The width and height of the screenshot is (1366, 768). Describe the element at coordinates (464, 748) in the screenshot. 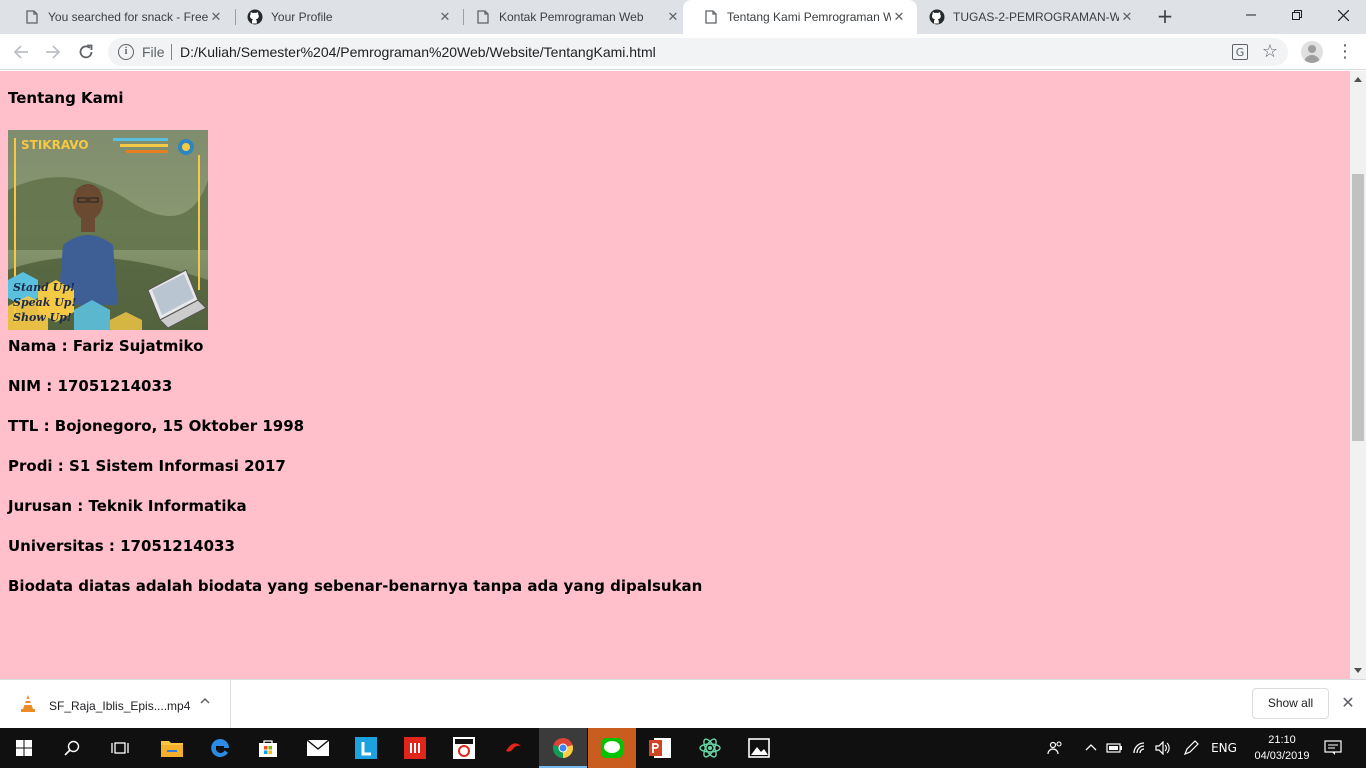

I see `calendar-app-button` at that location.